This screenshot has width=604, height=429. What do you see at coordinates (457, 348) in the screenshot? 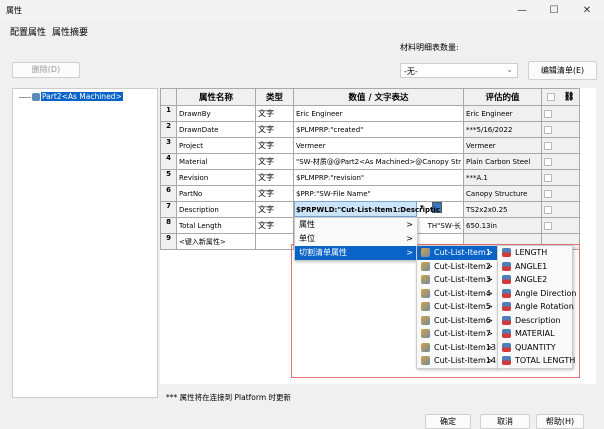
I see `cut-list-item: Cut-List-Item13 >` at bounding box center [457, 348].